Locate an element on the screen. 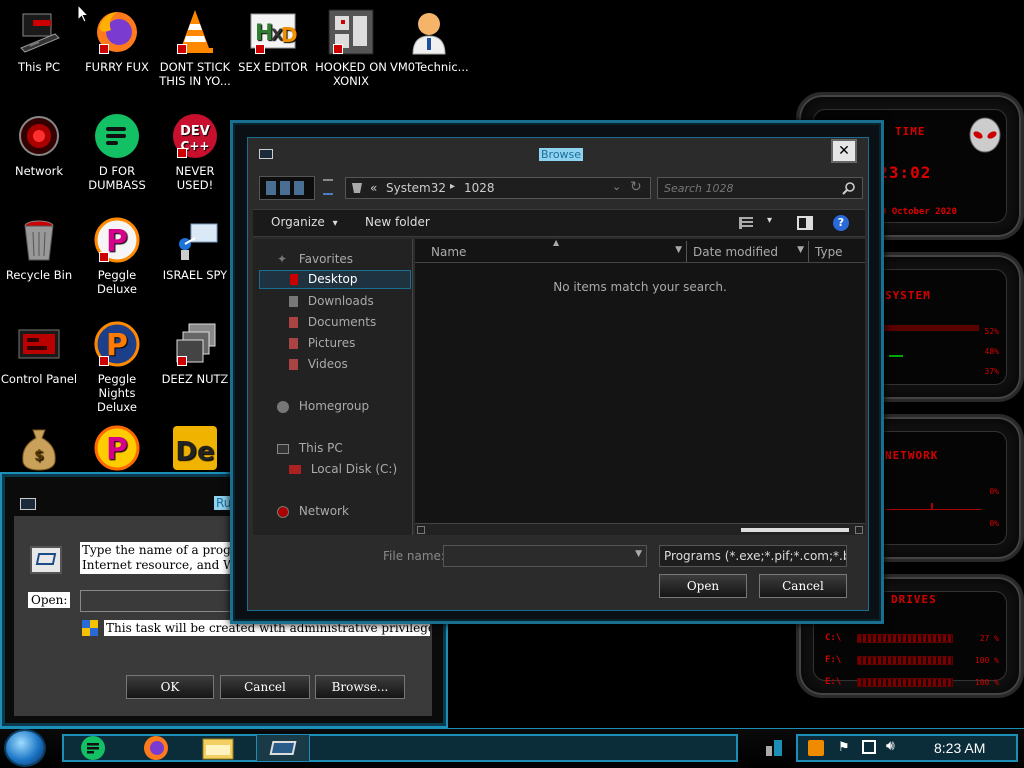 This screenshot has height=768, width=1024. tray-clock: 8:23 AM is located at coordinates (959, 748).